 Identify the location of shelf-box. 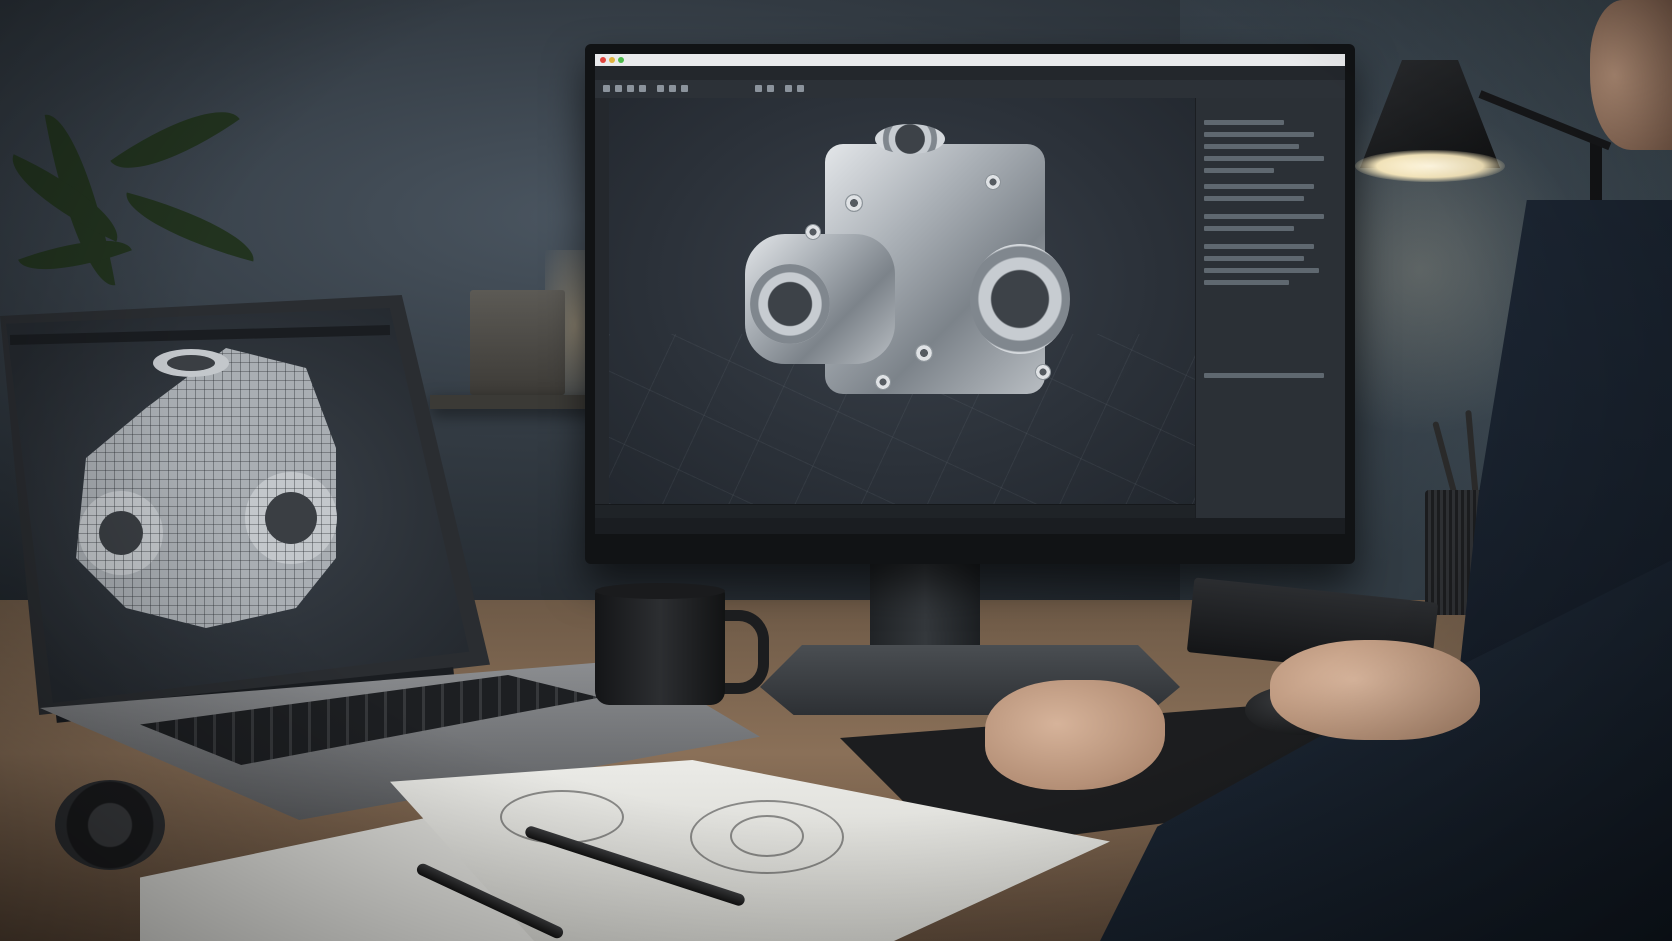
(517, 342).